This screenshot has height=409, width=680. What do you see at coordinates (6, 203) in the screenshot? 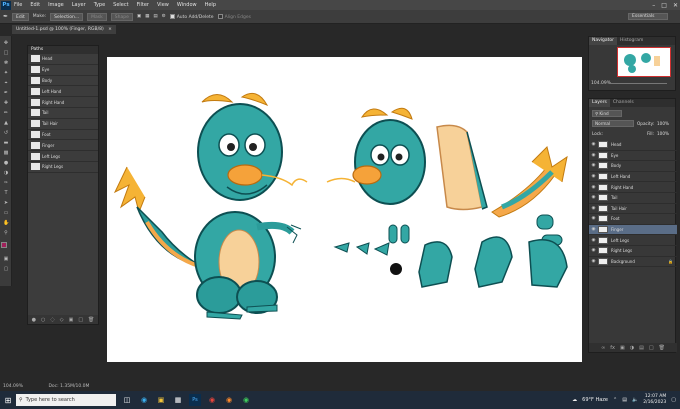
I see `path-select-tool-icon: ➤` at bounding box center [6, 203].